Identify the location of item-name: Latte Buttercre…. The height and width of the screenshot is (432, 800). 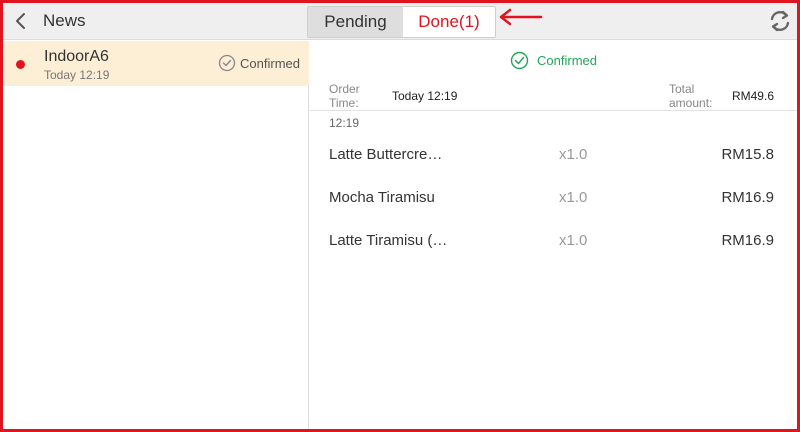
(386, 154).